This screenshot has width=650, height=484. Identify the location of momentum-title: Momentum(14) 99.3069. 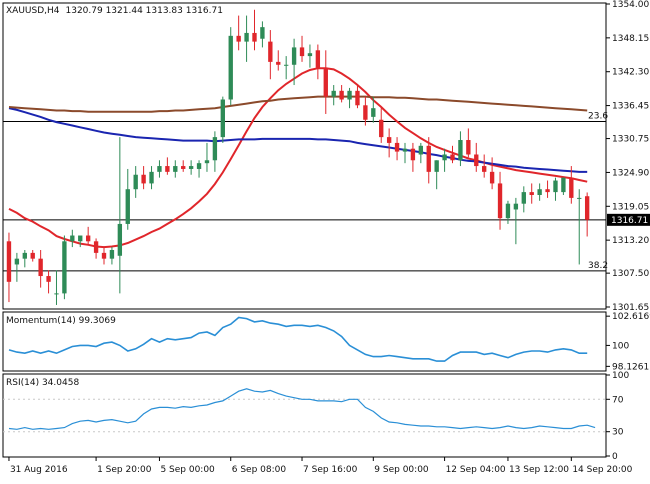
(61, 321).